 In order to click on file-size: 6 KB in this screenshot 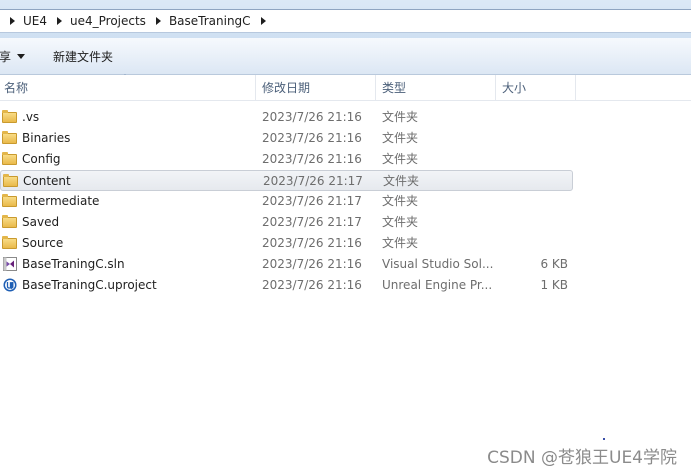, I will do `click(554, 264)`.